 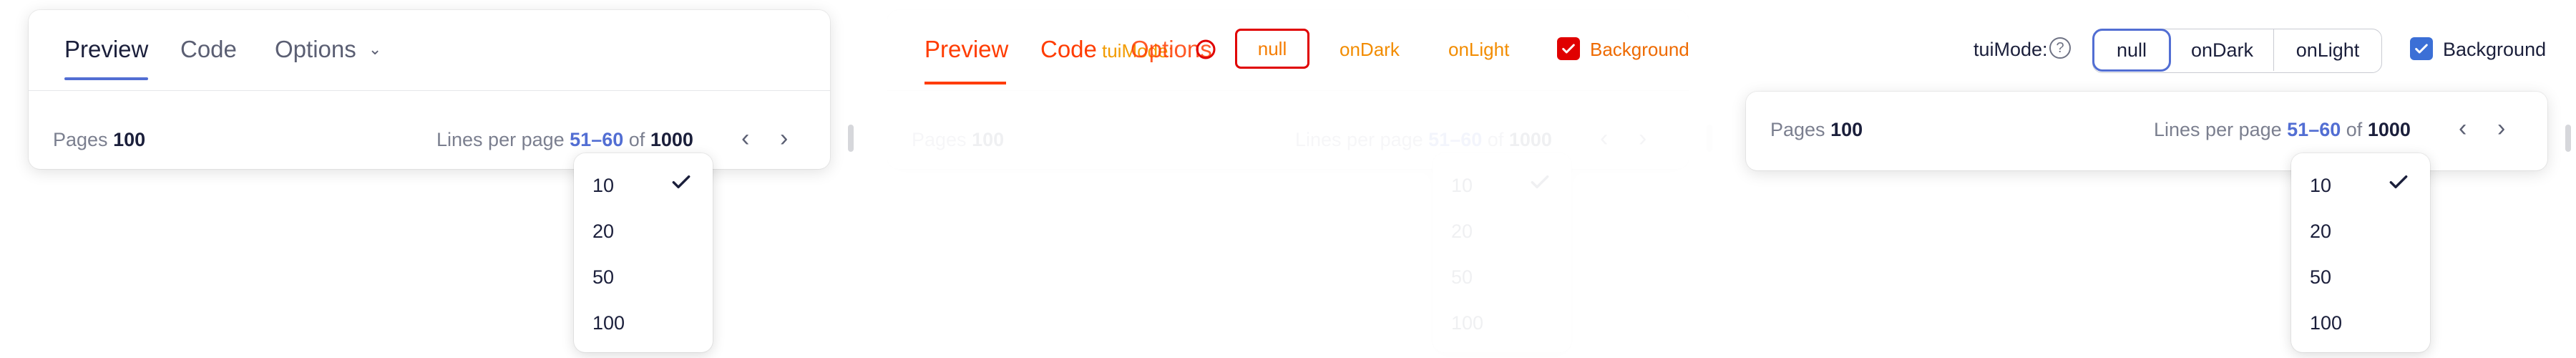 What do you see at coordinates (2131, 50) in the screenshot?
I see `mode-option-null: null` at bounding box center [2131, 50].